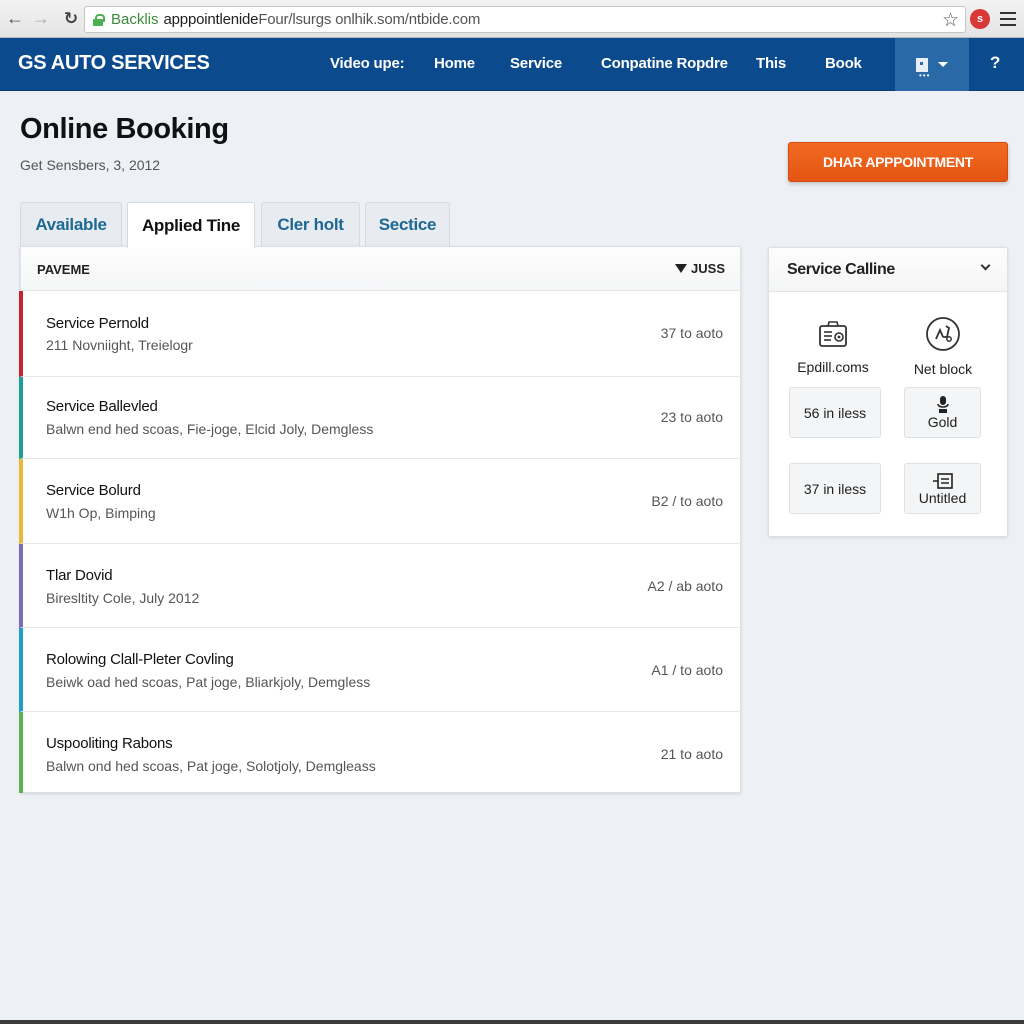 The height and width of the screenshot is (1024, 1024). What do you see at coordinates (841, 269) in the screenshot?
I see `service-panel-title: Service Calline` at bounding box center [841, 269].